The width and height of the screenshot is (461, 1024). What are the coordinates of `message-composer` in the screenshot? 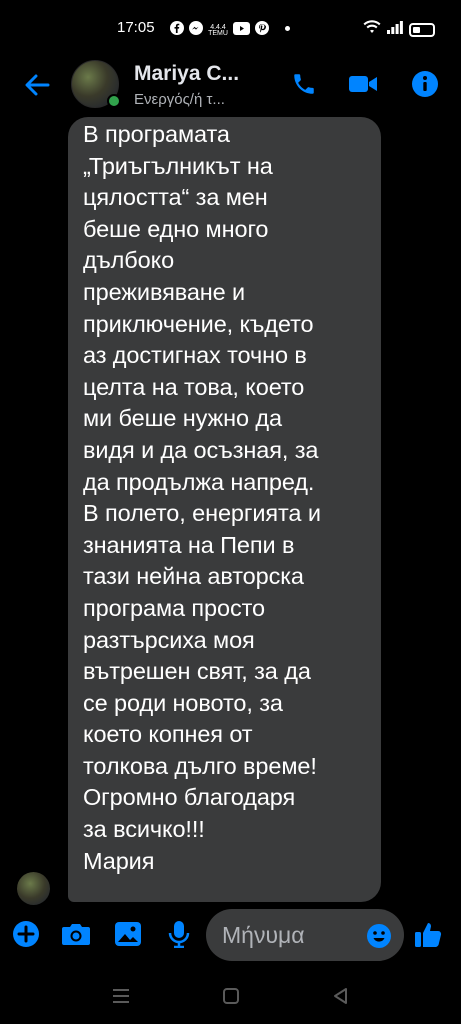 It's located at (230, 935).